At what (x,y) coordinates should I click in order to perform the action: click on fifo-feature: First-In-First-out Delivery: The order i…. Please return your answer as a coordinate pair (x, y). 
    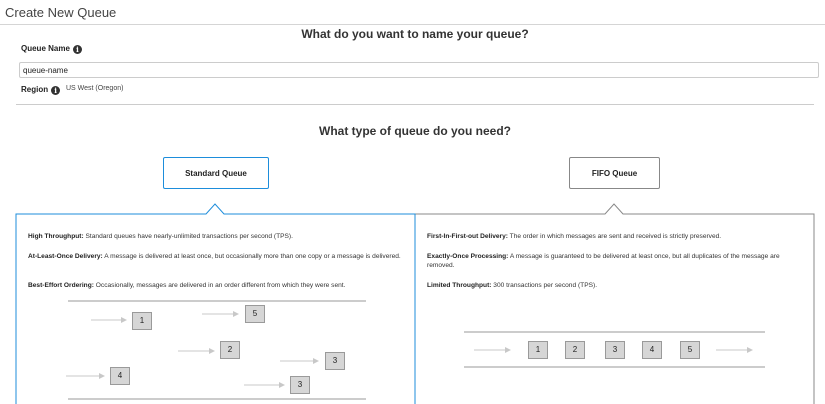
    Looking at the image, I should click on (574, 236).